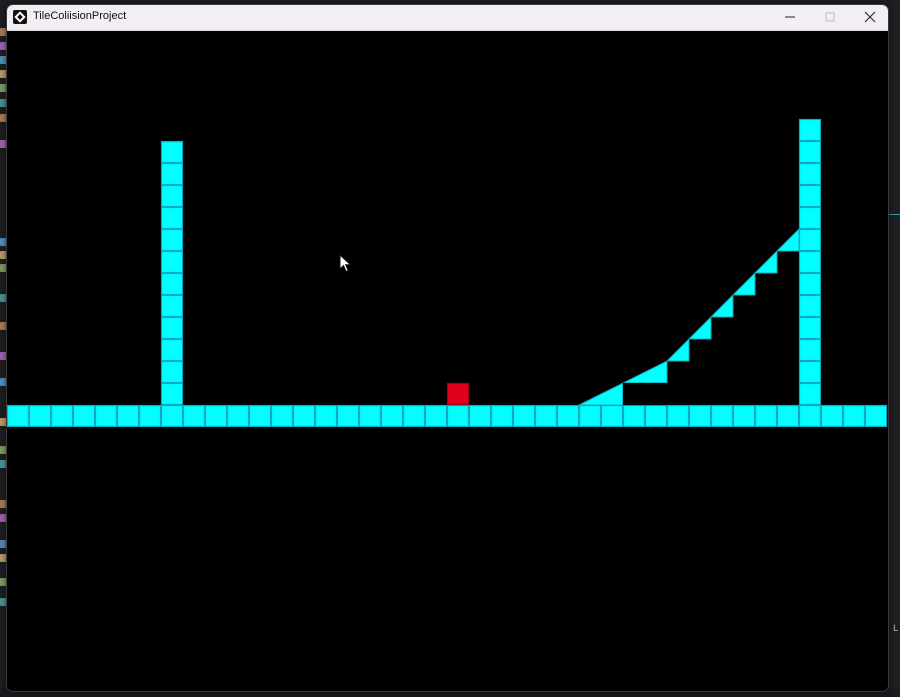 The height and width of the screenshot is (697, 900). Describe the element at coordinates (894, 214) in the screenshot. I see `background-editor-accent-line` at that location.